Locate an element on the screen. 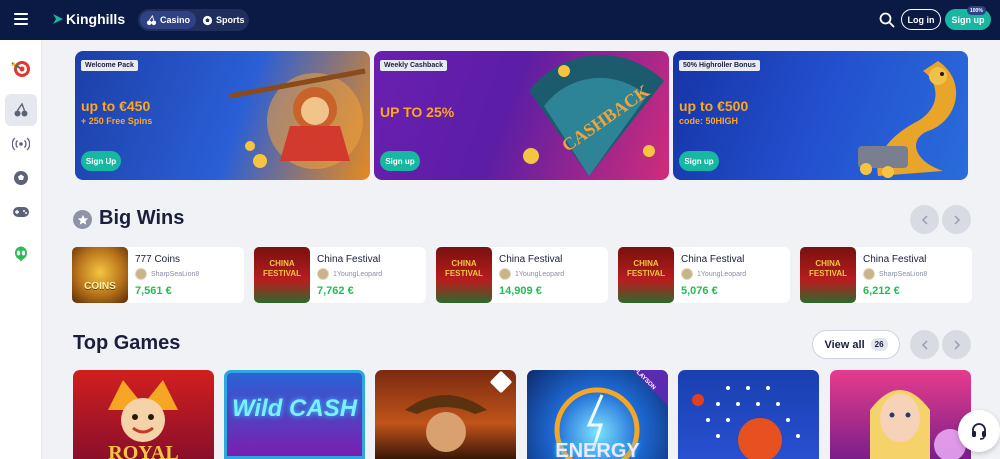 The height and width of the screenshot is (459, 1000). tile-art-text: ENERGY is located at coordinates (597, 449).